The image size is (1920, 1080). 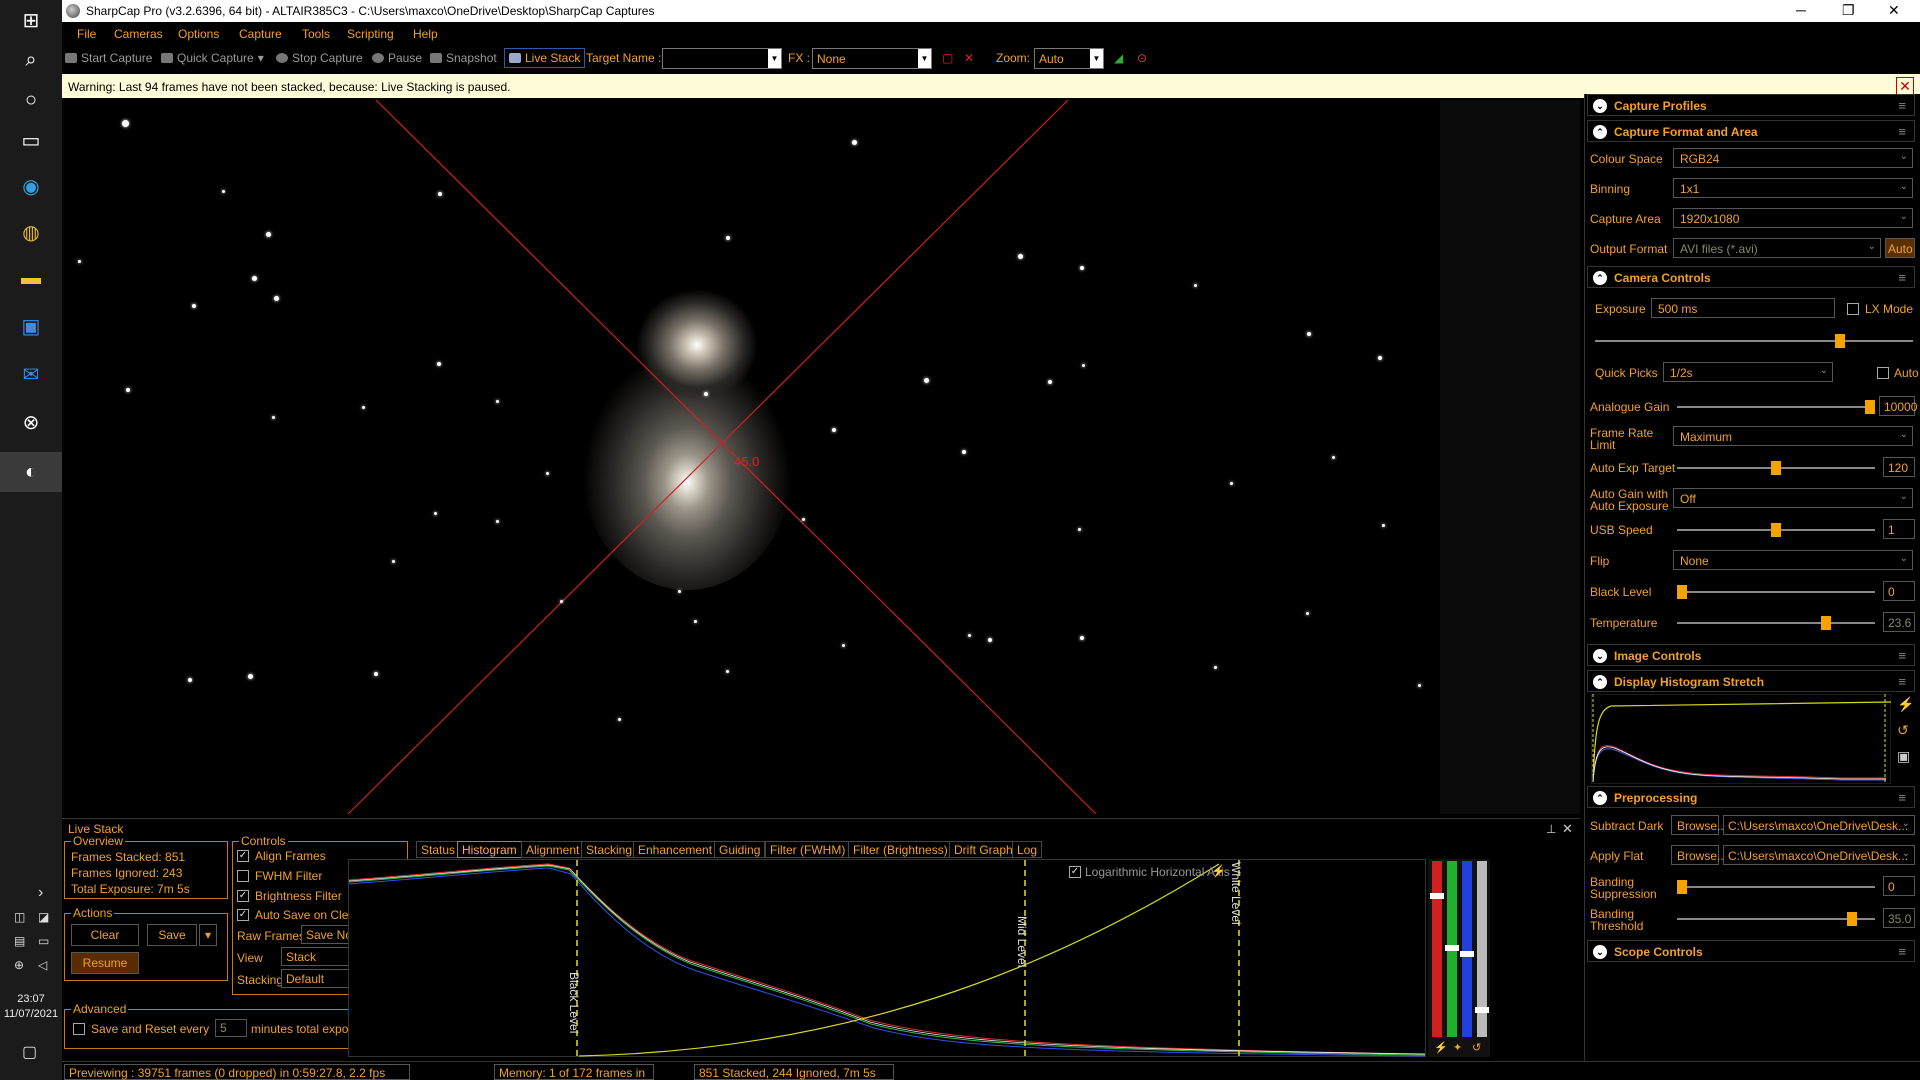 I want to click on red-thumb, so click(x=1437, y=896).